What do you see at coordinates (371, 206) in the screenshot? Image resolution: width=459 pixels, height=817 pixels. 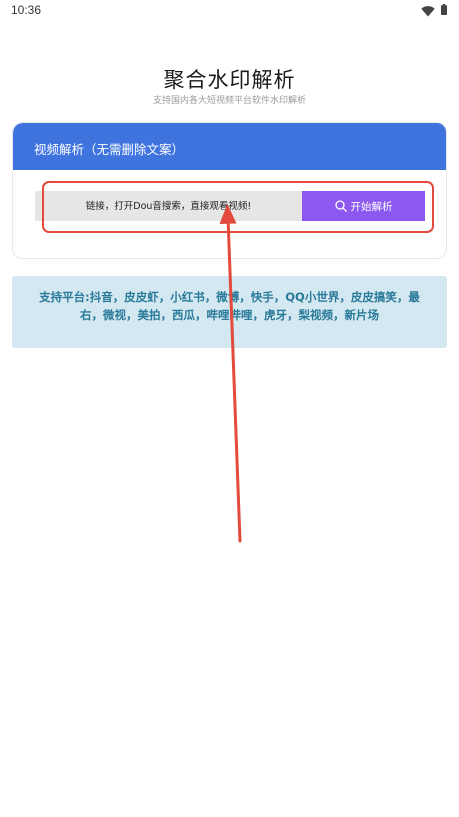 I see `start-parse-label: 开始解析` at bounding box center [371, 206].